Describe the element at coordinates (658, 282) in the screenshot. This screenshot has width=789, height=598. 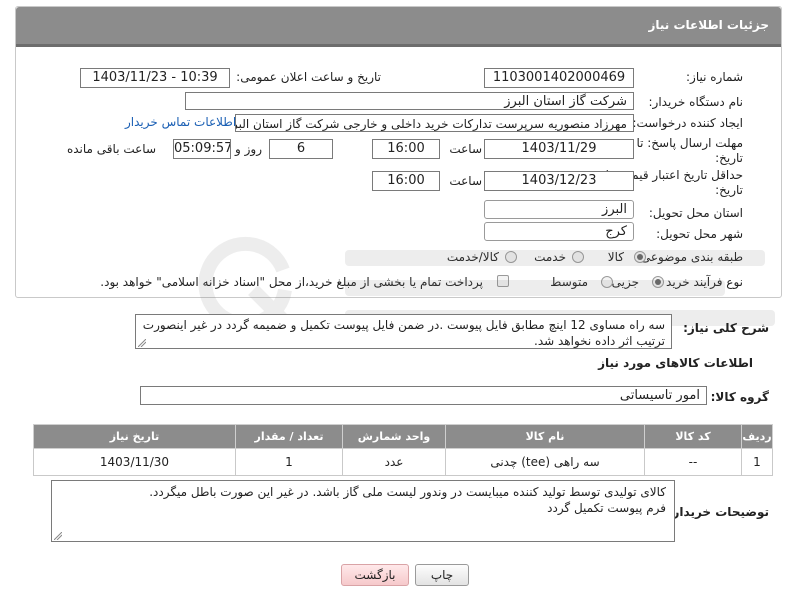
I see `process-radio-minor` at that location.